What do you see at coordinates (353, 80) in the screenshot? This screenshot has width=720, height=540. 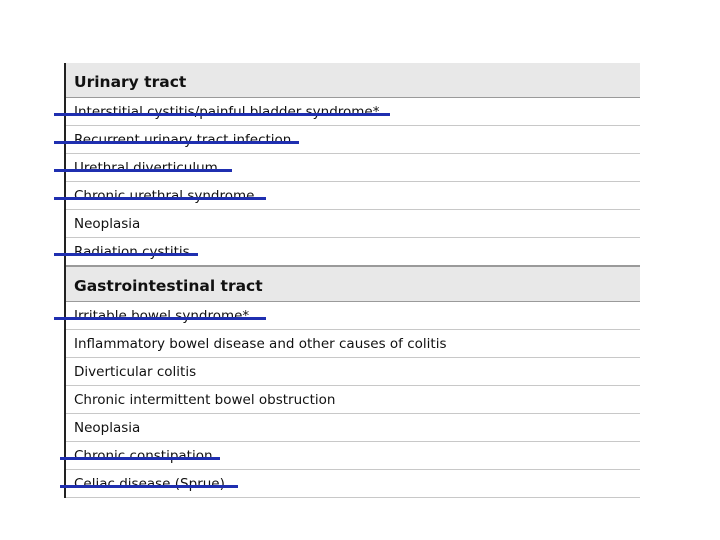 I see `section-header-urinary: Urinary tract` at bounding box center [353, 80].